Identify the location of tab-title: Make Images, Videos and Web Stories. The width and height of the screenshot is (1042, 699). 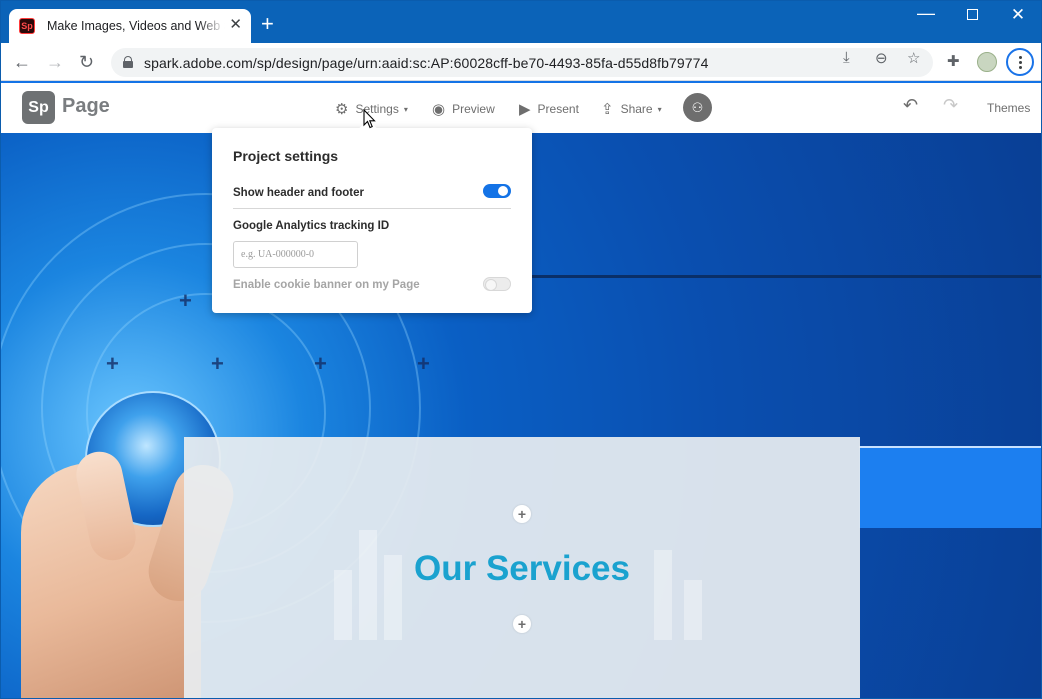
(136, 26).